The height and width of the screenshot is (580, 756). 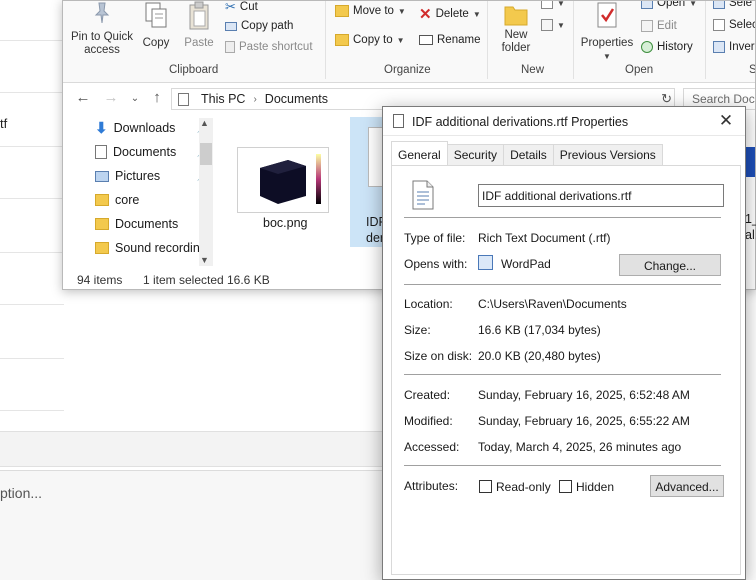 I want to click on scroll-down-icon: ▼, so click(x=204, y=260).